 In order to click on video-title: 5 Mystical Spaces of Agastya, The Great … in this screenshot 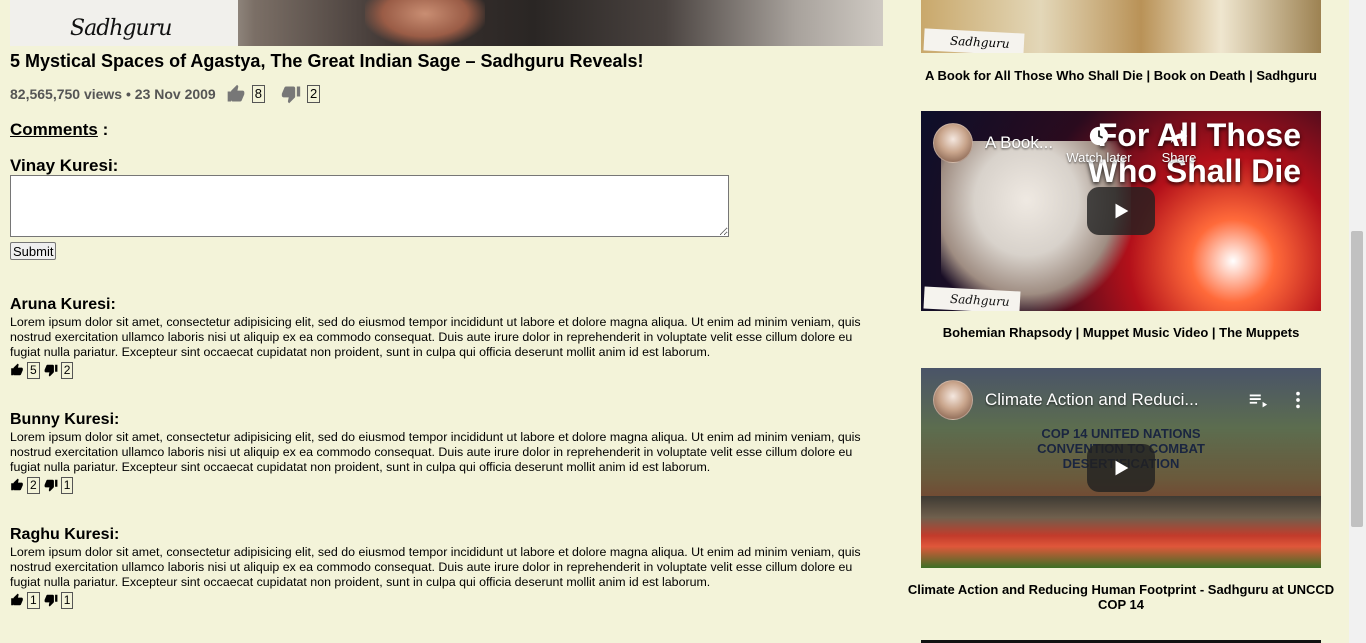, I will do `click(327, 61)`.